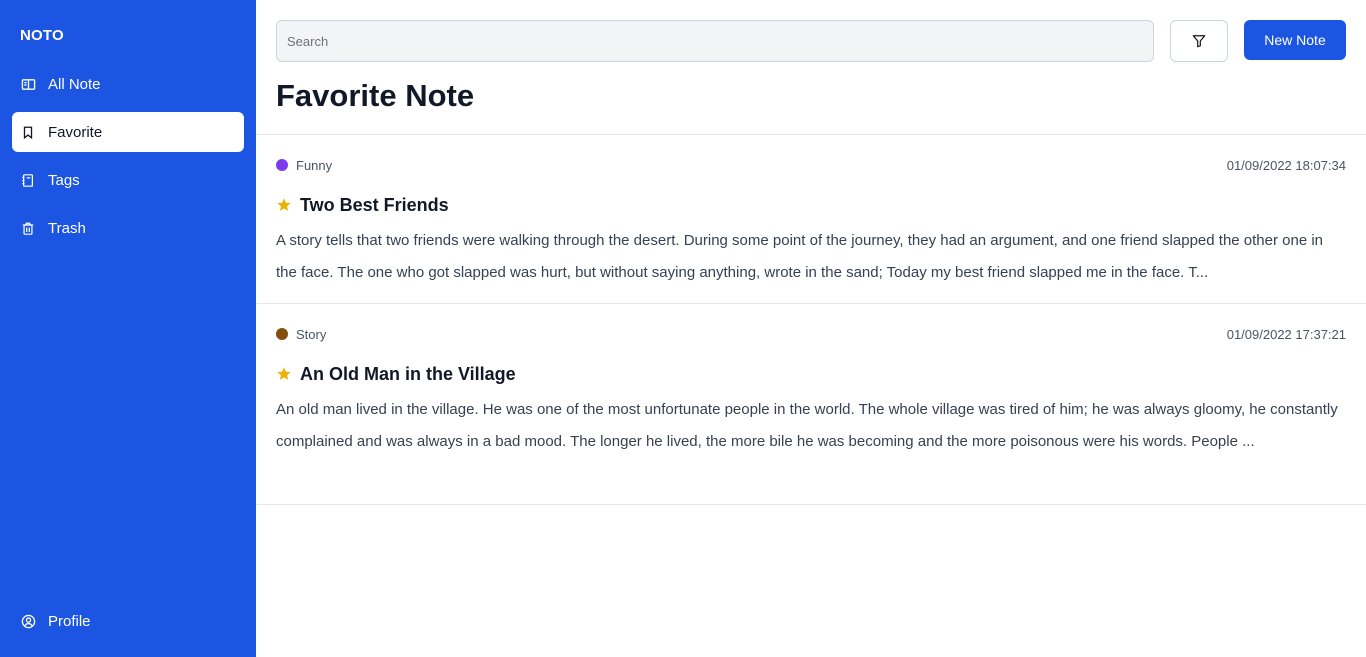  I want to click on note-timestamp: 01/09/2022 18:07:34, so click(1286, 165).